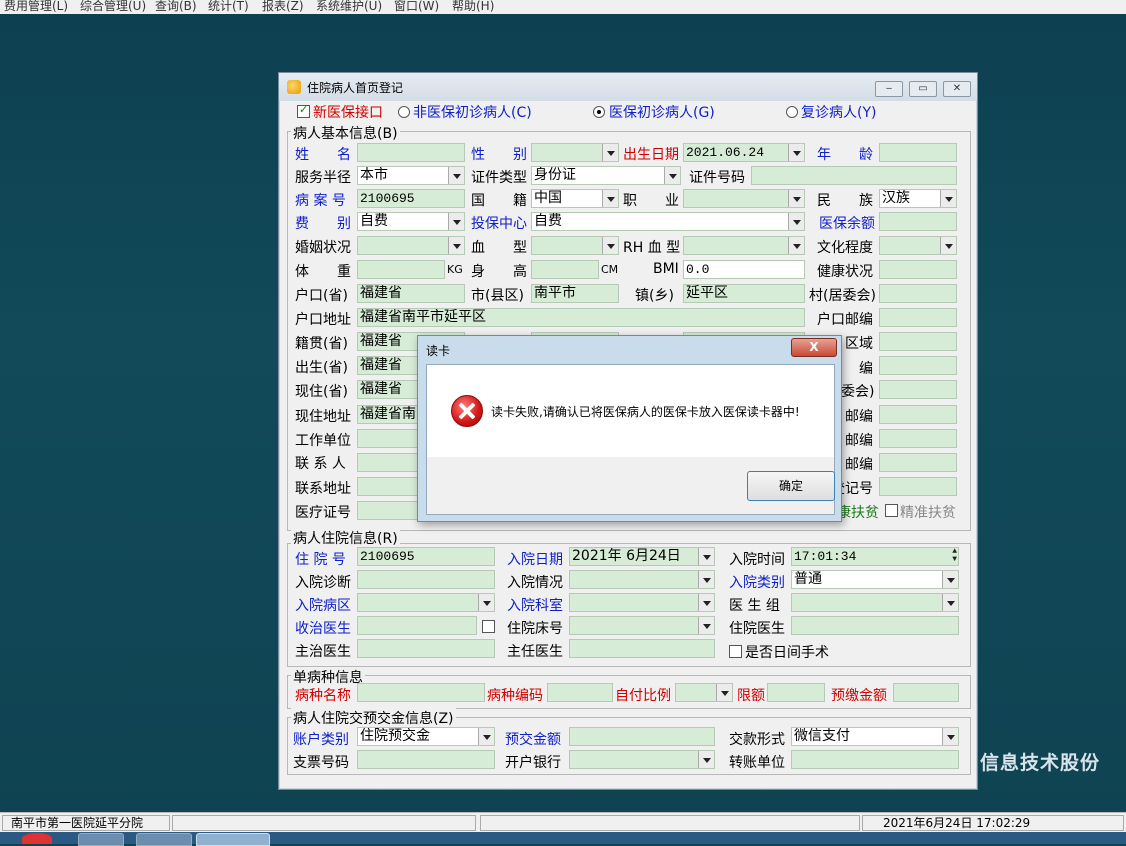 The width and height of the screenshot is (1126, 846). Describe the element at coordinates (796, 692) in the screenshot. I see `limit-field` at that location.